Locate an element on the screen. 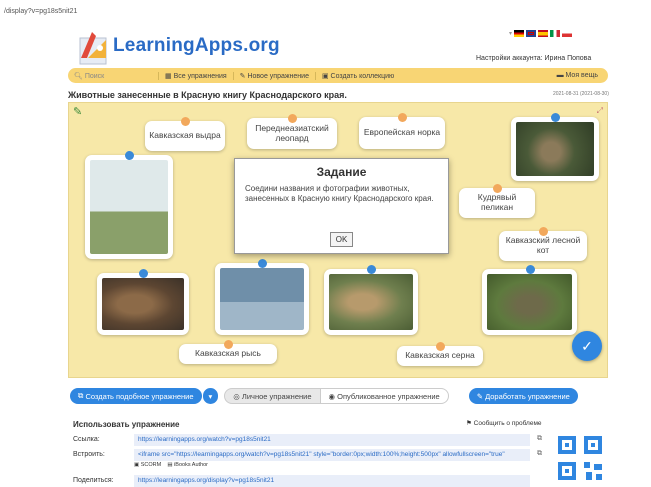 The width and height of the screenshot is (651, 487). improve-label: Доработать упражнение is located at coordinates (527, 396).